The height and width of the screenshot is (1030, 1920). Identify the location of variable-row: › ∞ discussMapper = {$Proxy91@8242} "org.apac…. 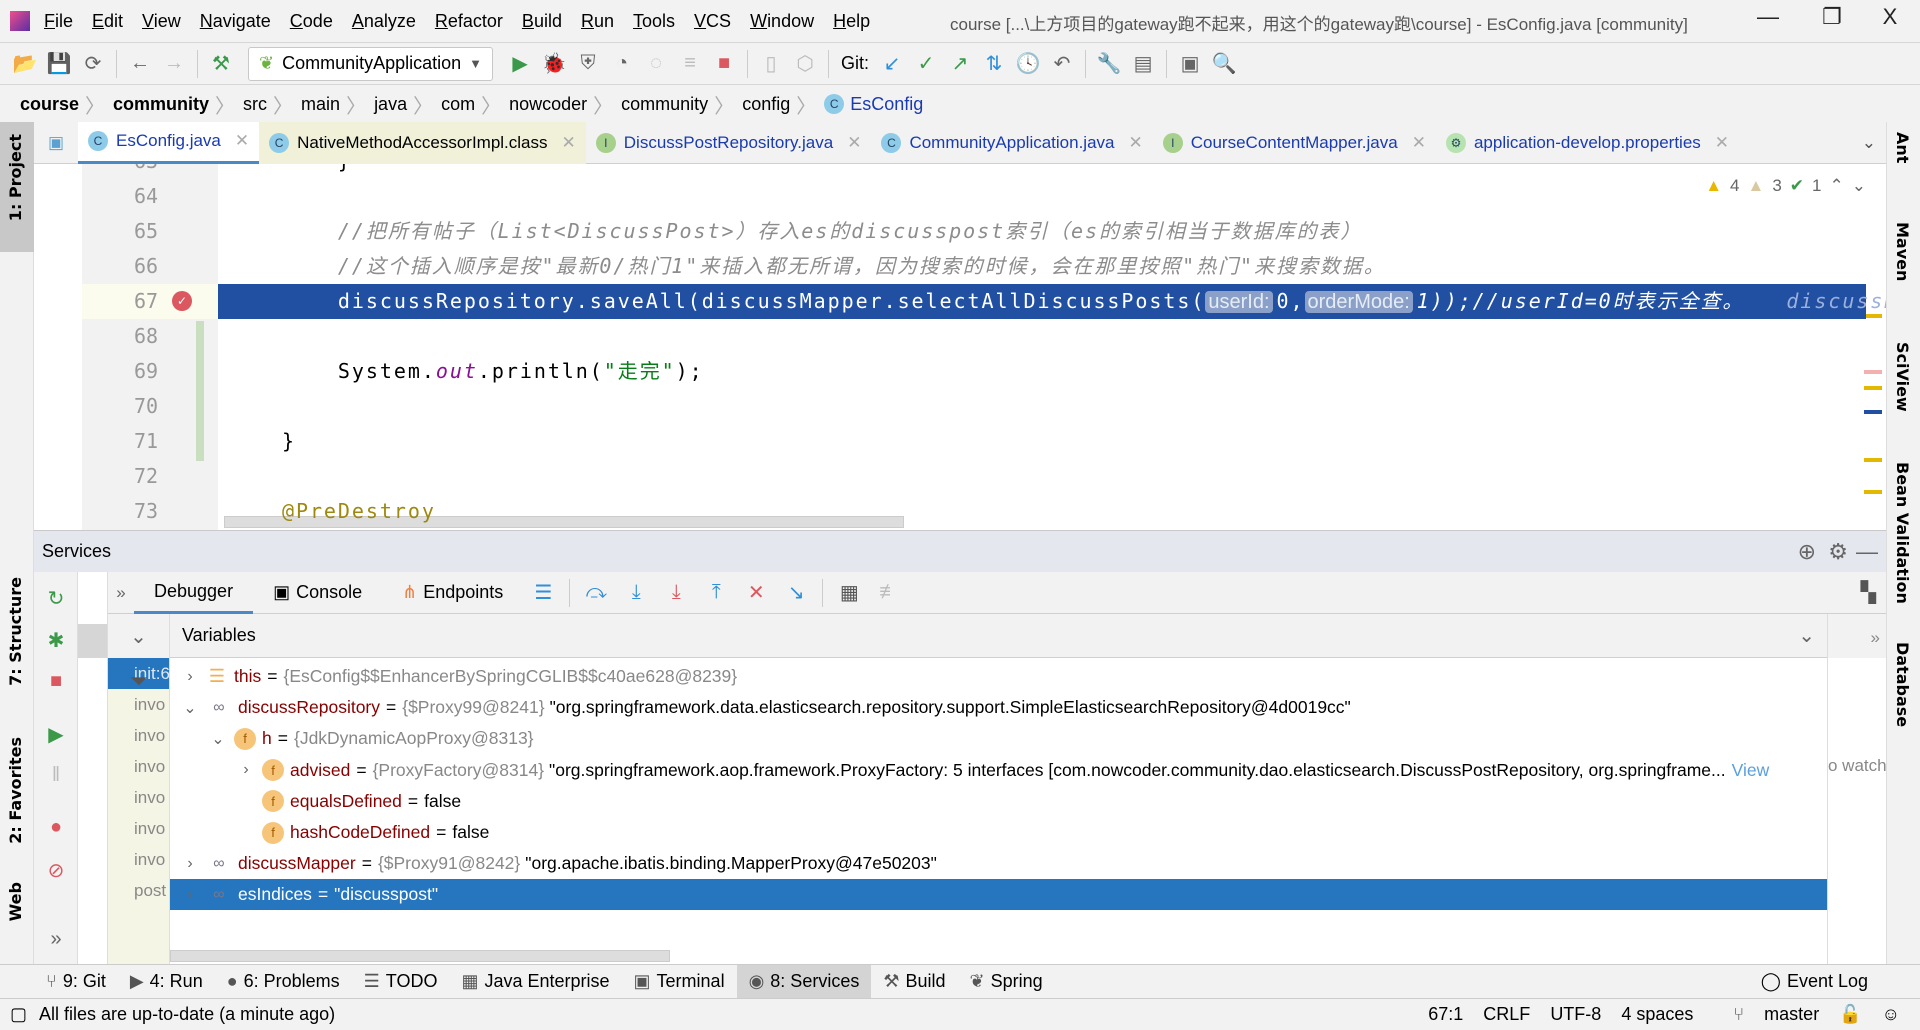
(998, 863).